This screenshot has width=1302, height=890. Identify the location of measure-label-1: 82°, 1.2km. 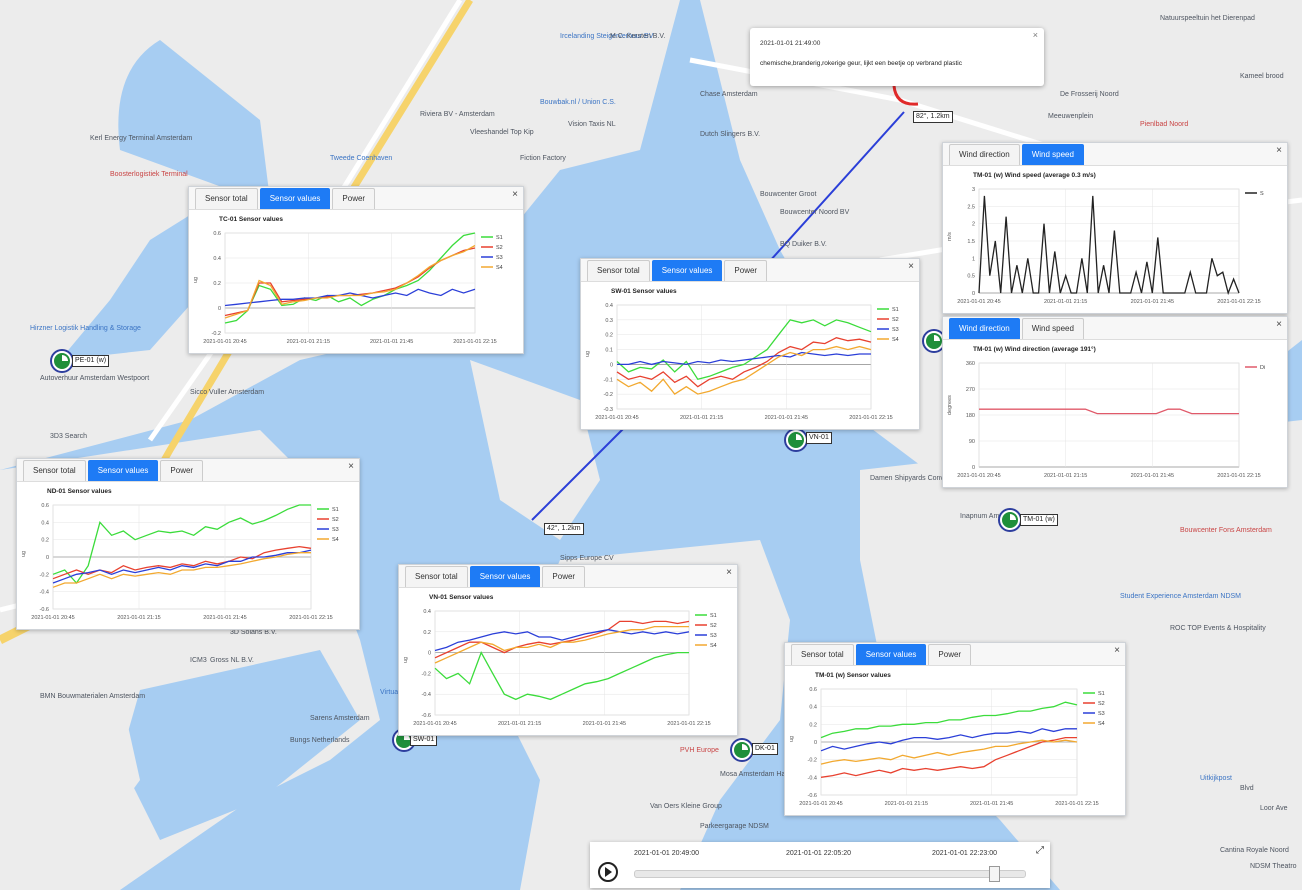
(933, 117).